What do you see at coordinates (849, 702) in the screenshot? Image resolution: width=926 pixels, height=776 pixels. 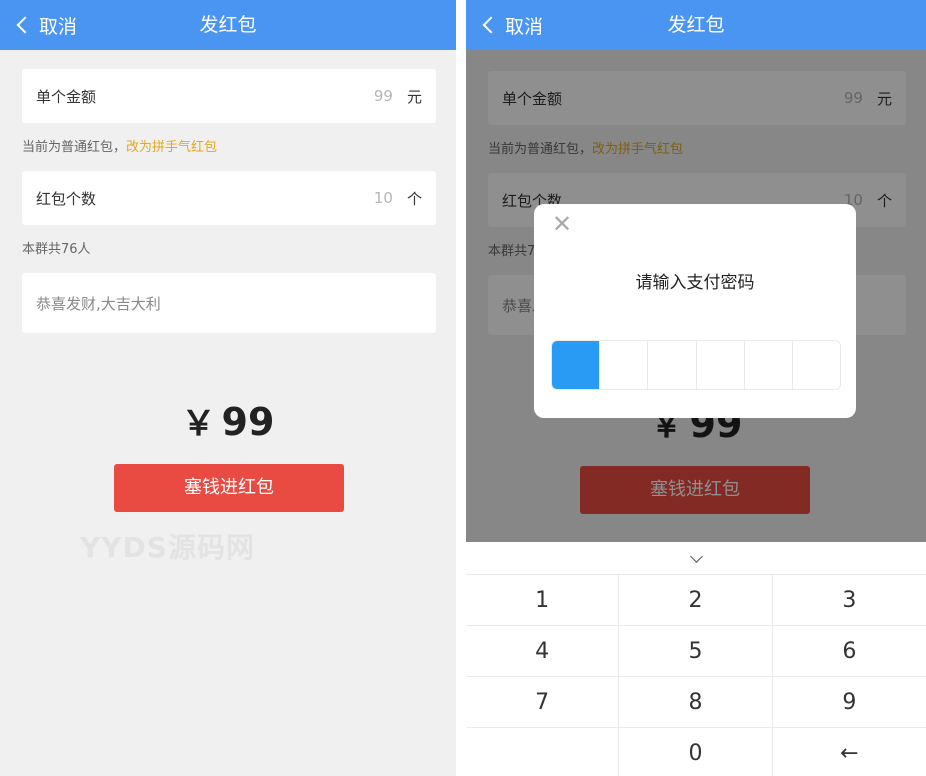 I see `key-9: 9` at bounding box center [849, 702].